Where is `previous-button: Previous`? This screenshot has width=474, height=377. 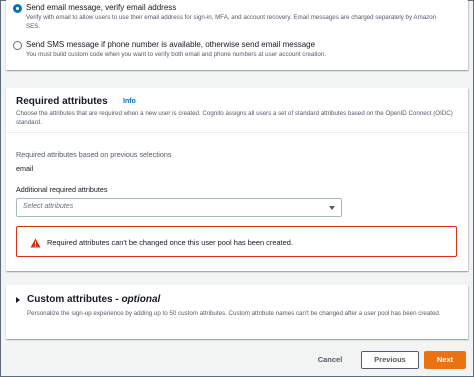
previous-button: Previous is located at coordinates (390, 360).